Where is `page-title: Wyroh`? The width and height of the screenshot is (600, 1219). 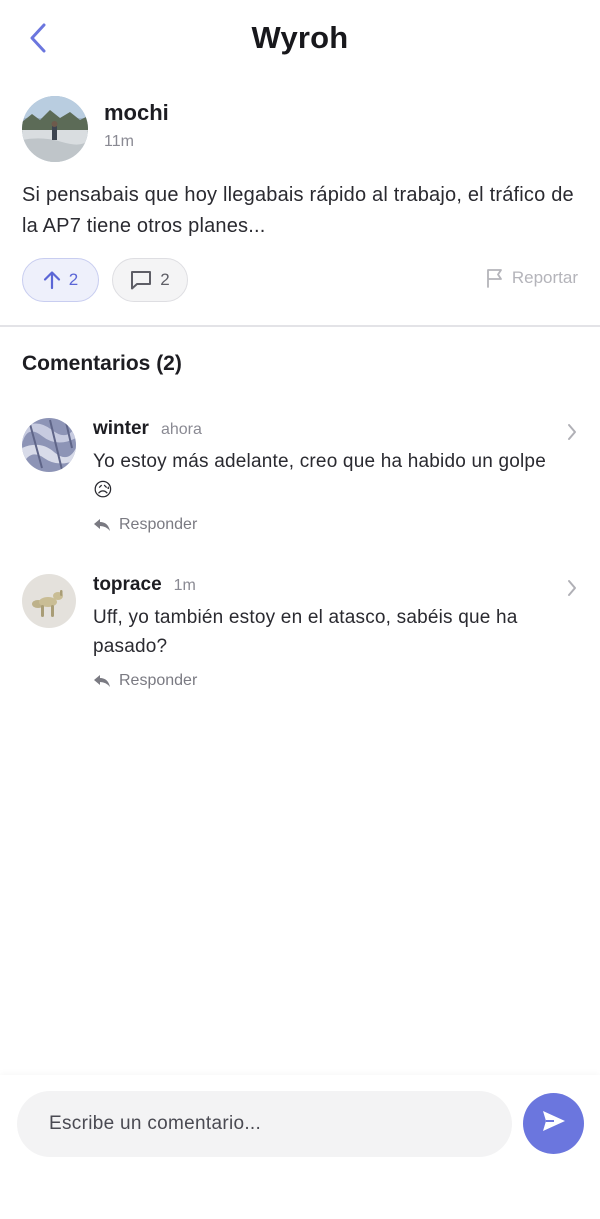 page-title: Wyroh is located at coordinates (300, 37).